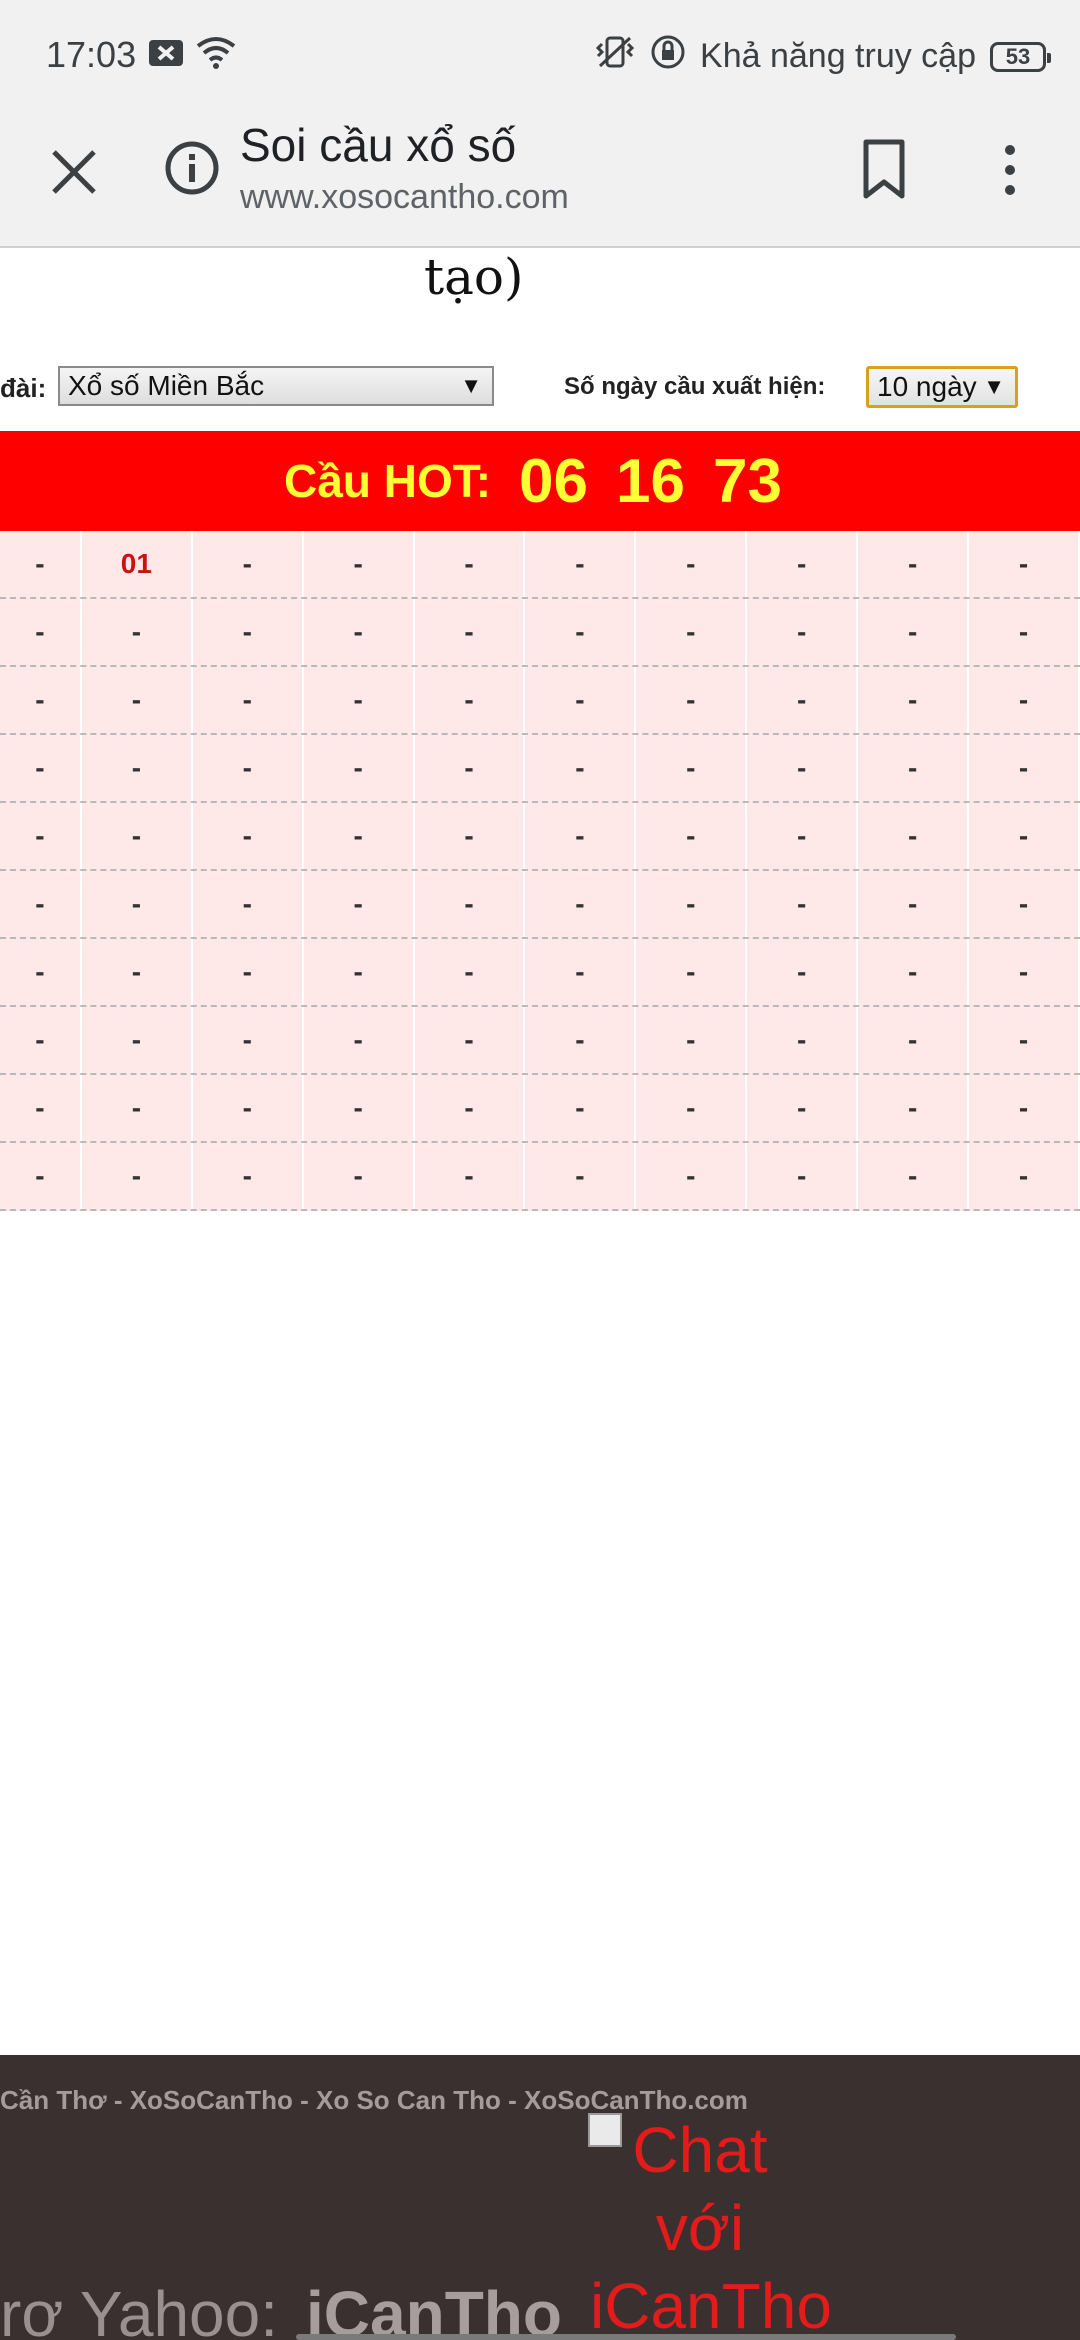  I want to click on days-select-value: 10 ngày, so click(927, 386).